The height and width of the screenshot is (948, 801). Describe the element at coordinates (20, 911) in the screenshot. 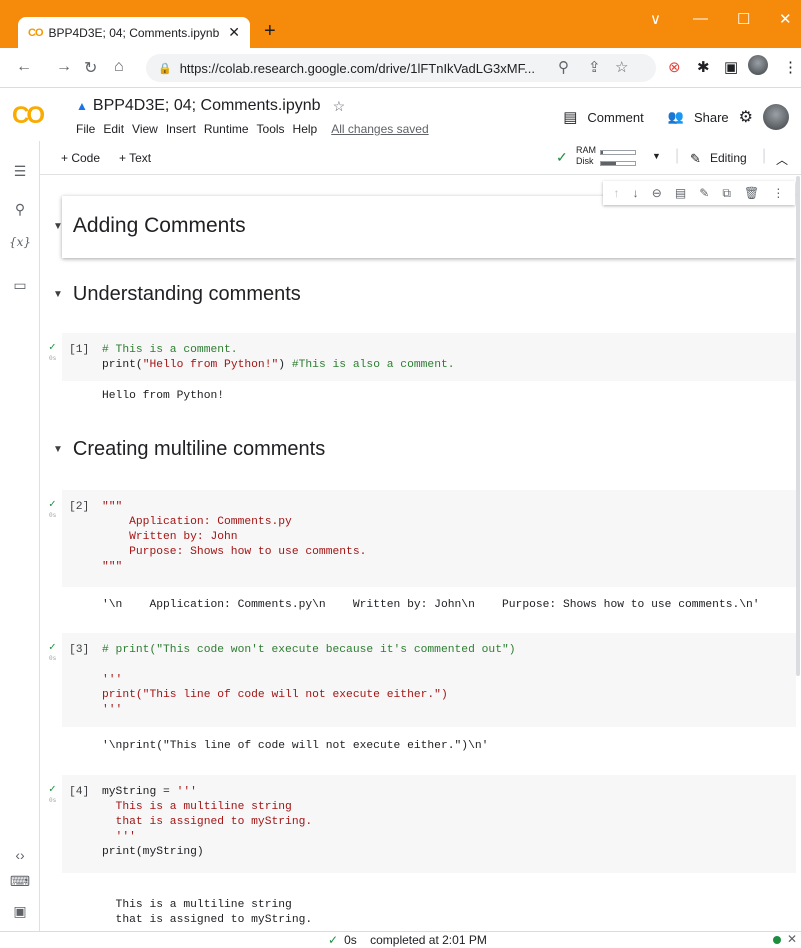

I see `terminal-icon: ▣` at that location.